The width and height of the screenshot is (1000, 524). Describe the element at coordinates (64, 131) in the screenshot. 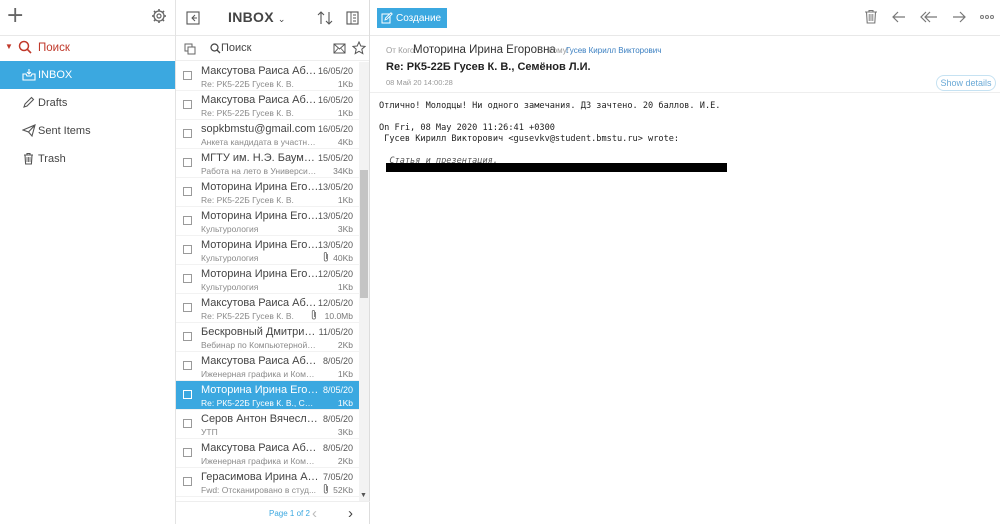

I see `sidebar-item-label: Sent Items` at that location.